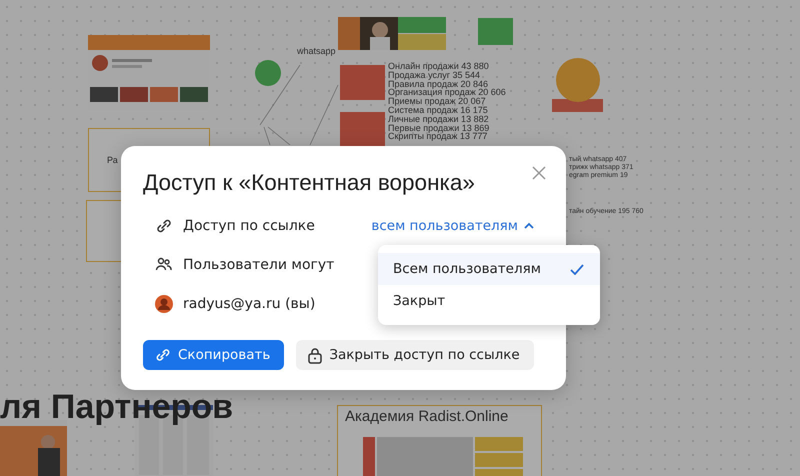 The height and width of the screenshot is (476, 800). I want to click on stat-line: Организация продаж 20 606, so click(447, 93).